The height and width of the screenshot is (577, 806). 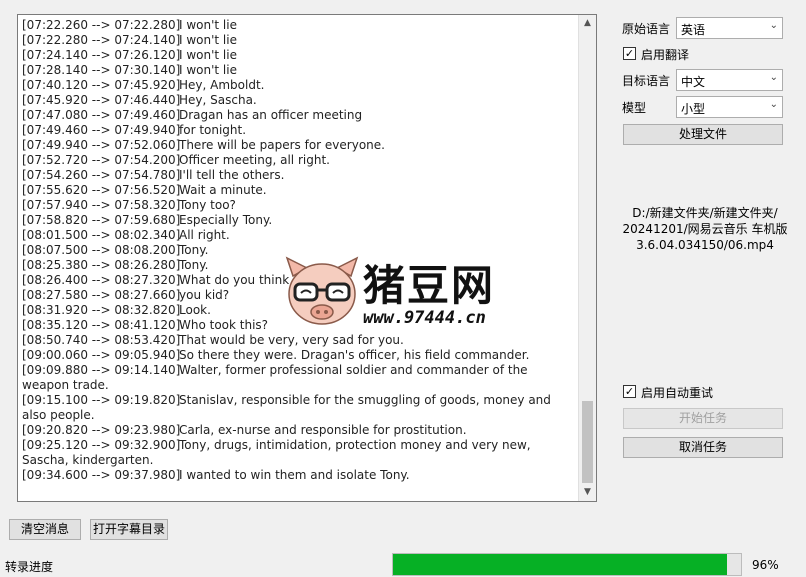 What do you see at coordinates (300, 25) in the screenshot?
I see `log-line: [07:22.260 --> 07:22.280]I won't lie` at bounding box center [300, 25].